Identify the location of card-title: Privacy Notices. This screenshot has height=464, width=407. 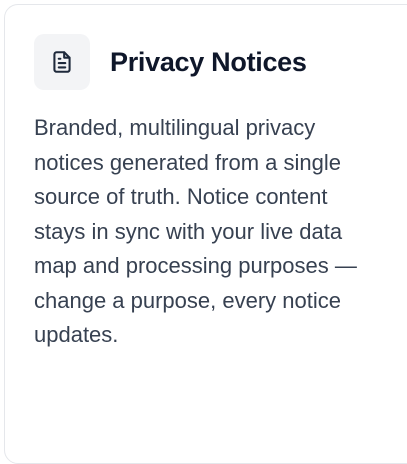
(208, 61).